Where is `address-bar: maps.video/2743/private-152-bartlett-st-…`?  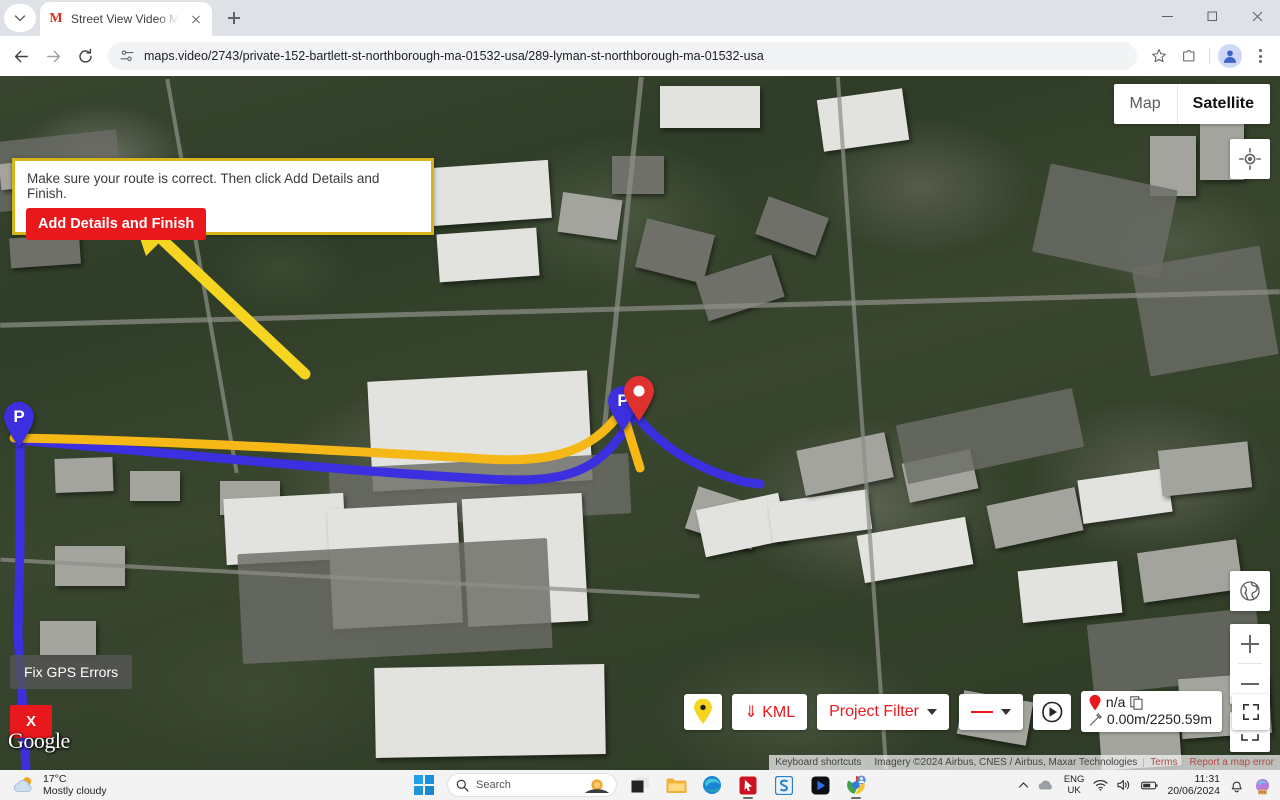
address-bar: maps.video/2743/private-152-bartlett-st-… is located at coordinates (622, 56).